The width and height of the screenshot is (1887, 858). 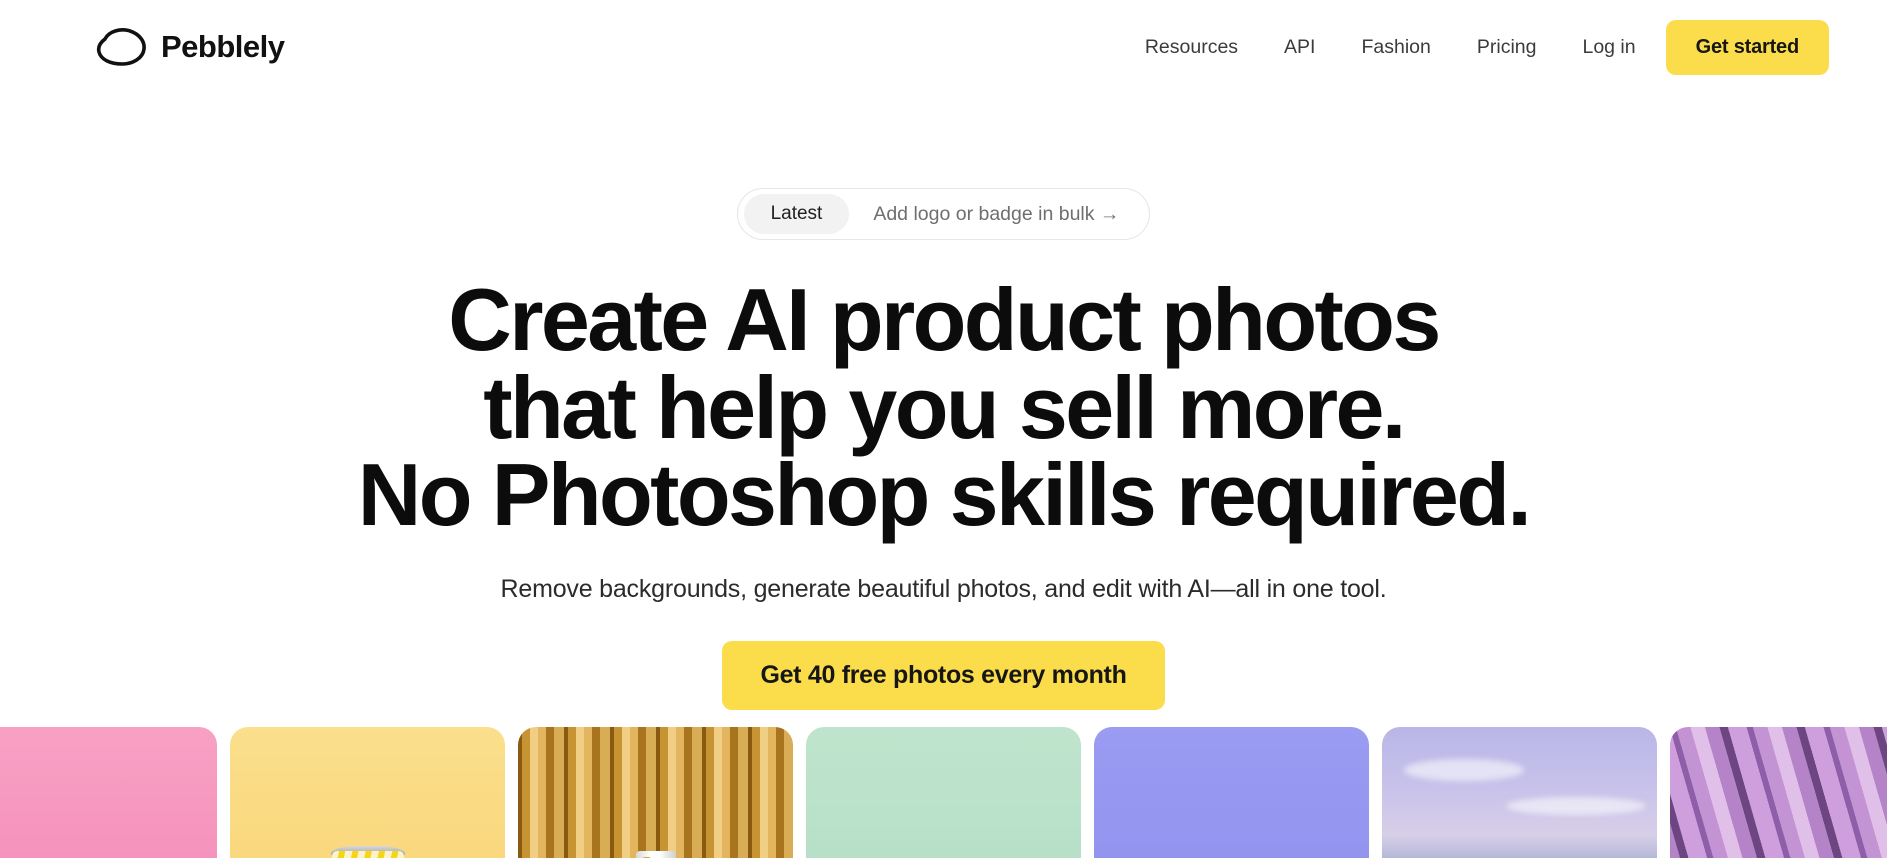 I want to click on gallery-card-pink-bottle-cap, so click(x=108, y=792).